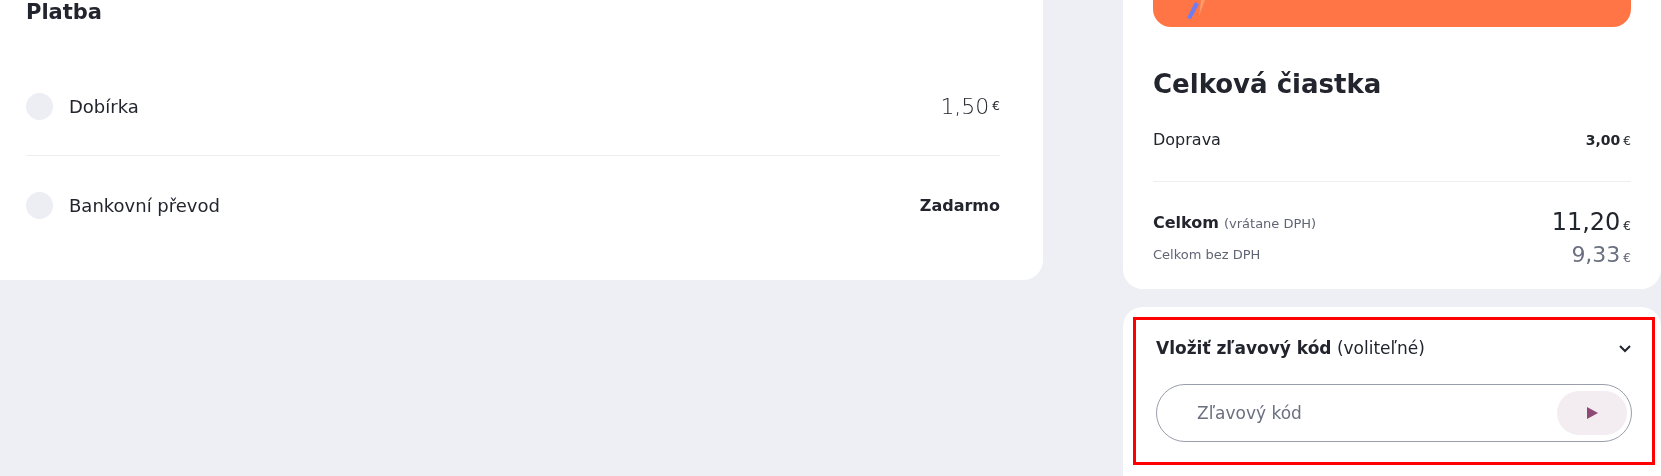  Describe the element at coordinates (1207, 254) in the screenshot. I see `net-label: Celkom bez DPH` at that location.